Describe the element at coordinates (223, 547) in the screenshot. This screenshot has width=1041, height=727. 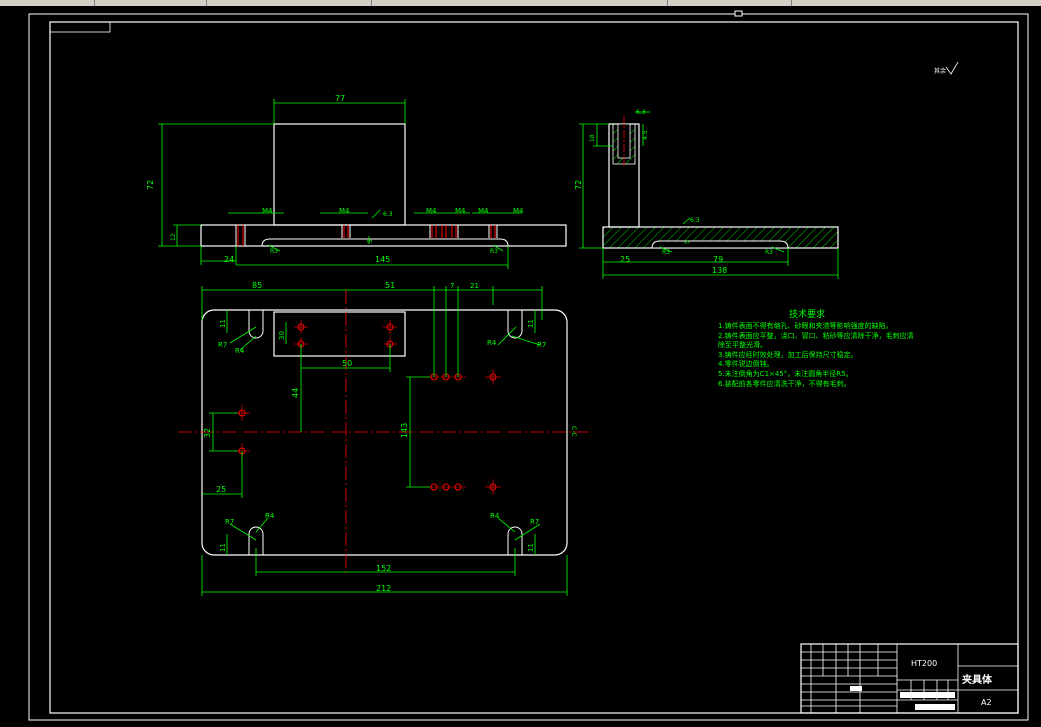
I see `dim-11-bottom-left: 11` at that location.